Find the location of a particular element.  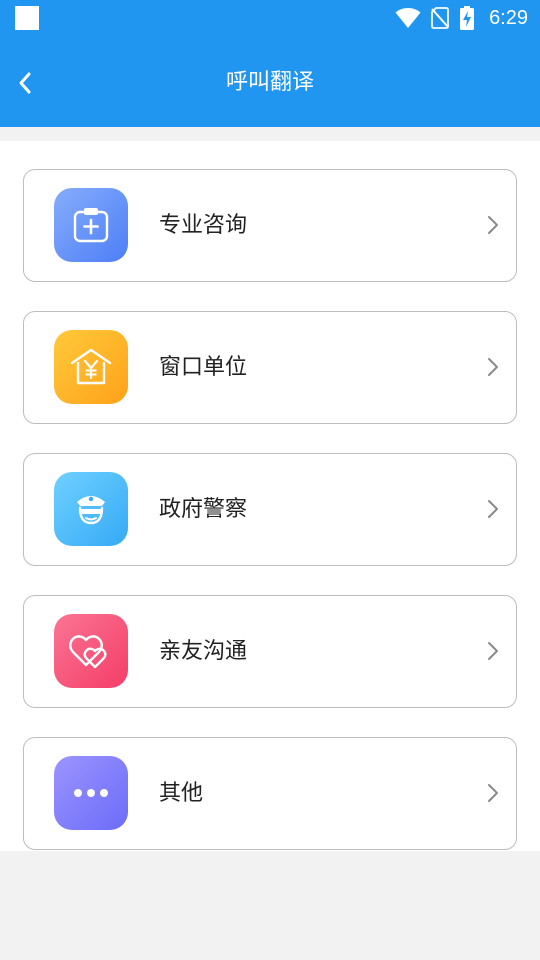

police-officer-icon is located at coordinates (91, 509).